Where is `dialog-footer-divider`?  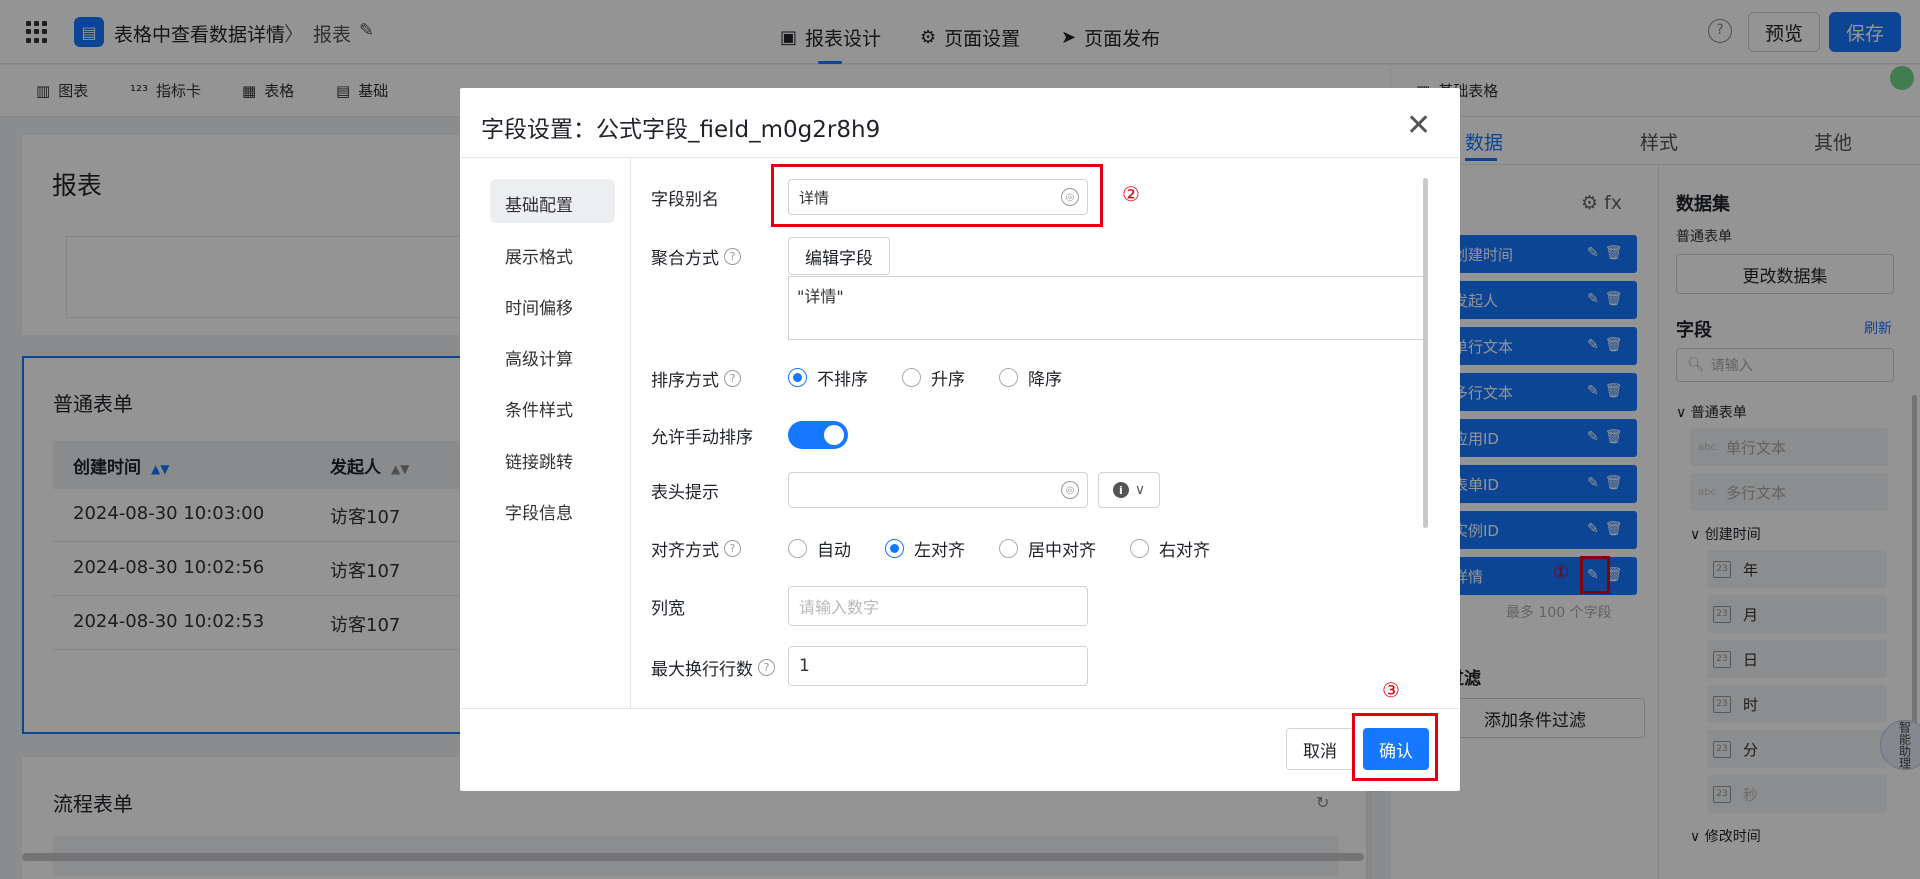 dialog-footer-divider is located at coordinates (960, 708).